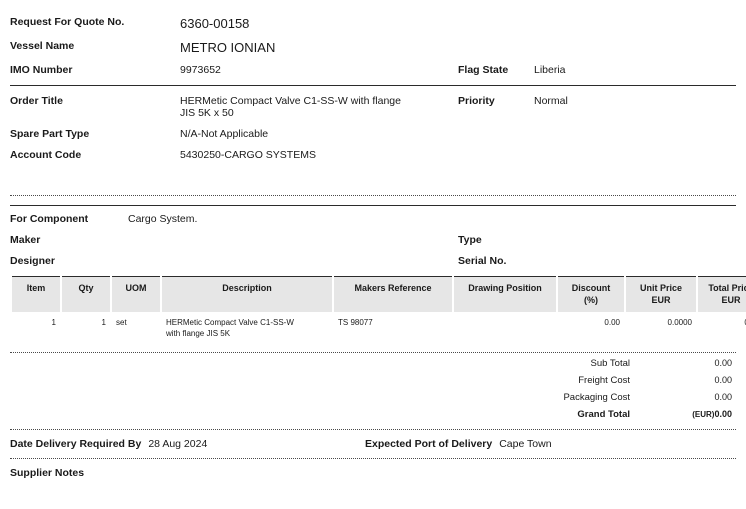 This screenshot has width=746, height=509. I want to click on spacer-dotted-rule, so click(373, 200).